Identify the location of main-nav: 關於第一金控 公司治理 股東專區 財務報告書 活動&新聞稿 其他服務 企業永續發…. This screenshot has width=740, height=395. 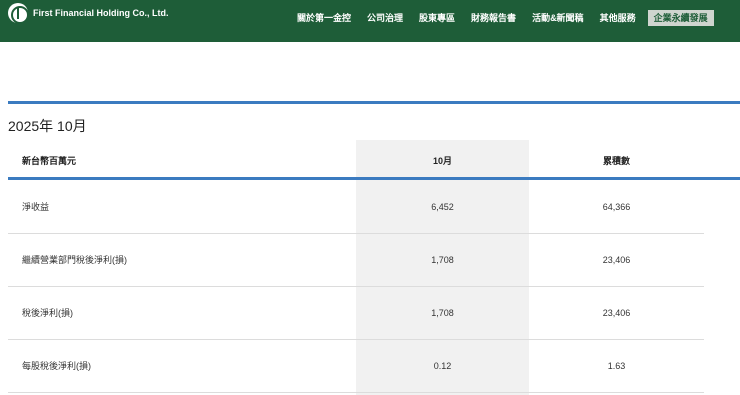
(505, 18).